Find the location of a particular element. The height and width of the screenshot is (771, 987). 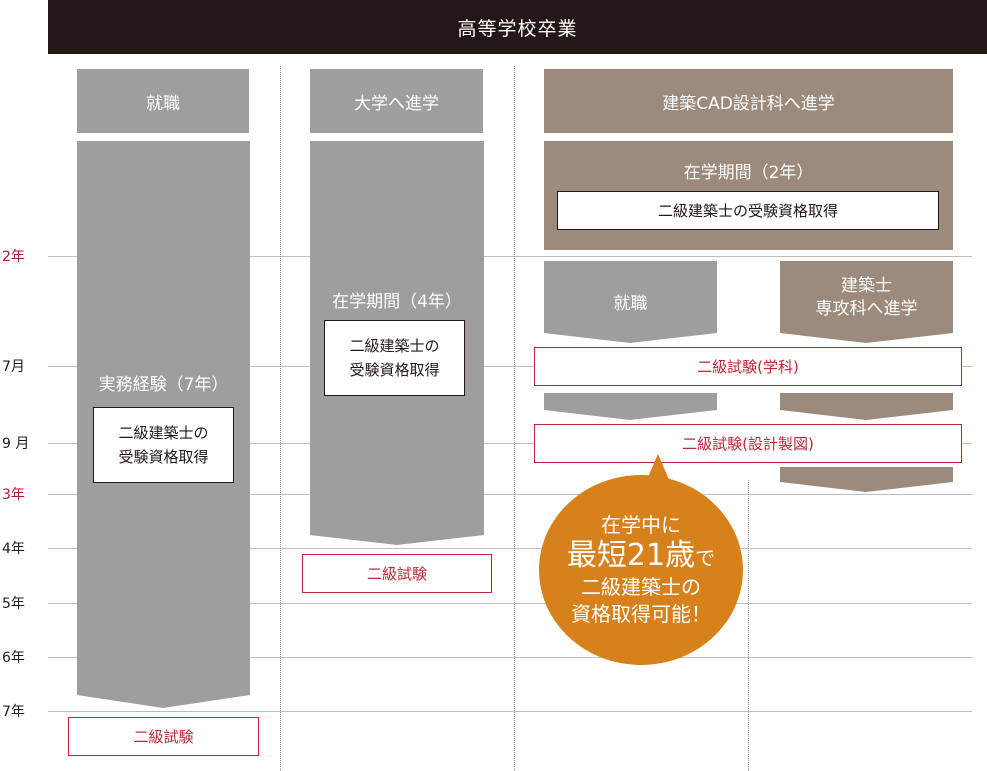

col3-period: 在学期間（2年） is located at coordinates (748, 172).